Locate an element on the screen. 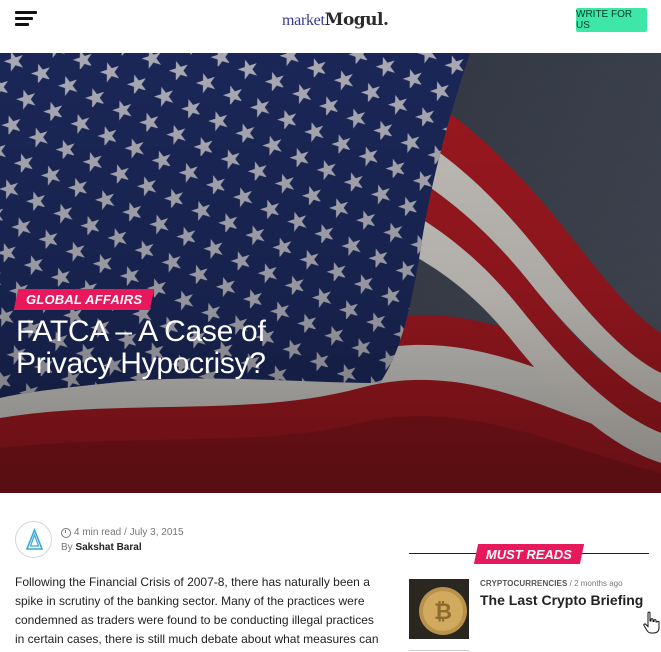 The width and height of the screenshot is (661, 652). bitcoin-coin-image: ₿ is located at coordinates (439, 609).